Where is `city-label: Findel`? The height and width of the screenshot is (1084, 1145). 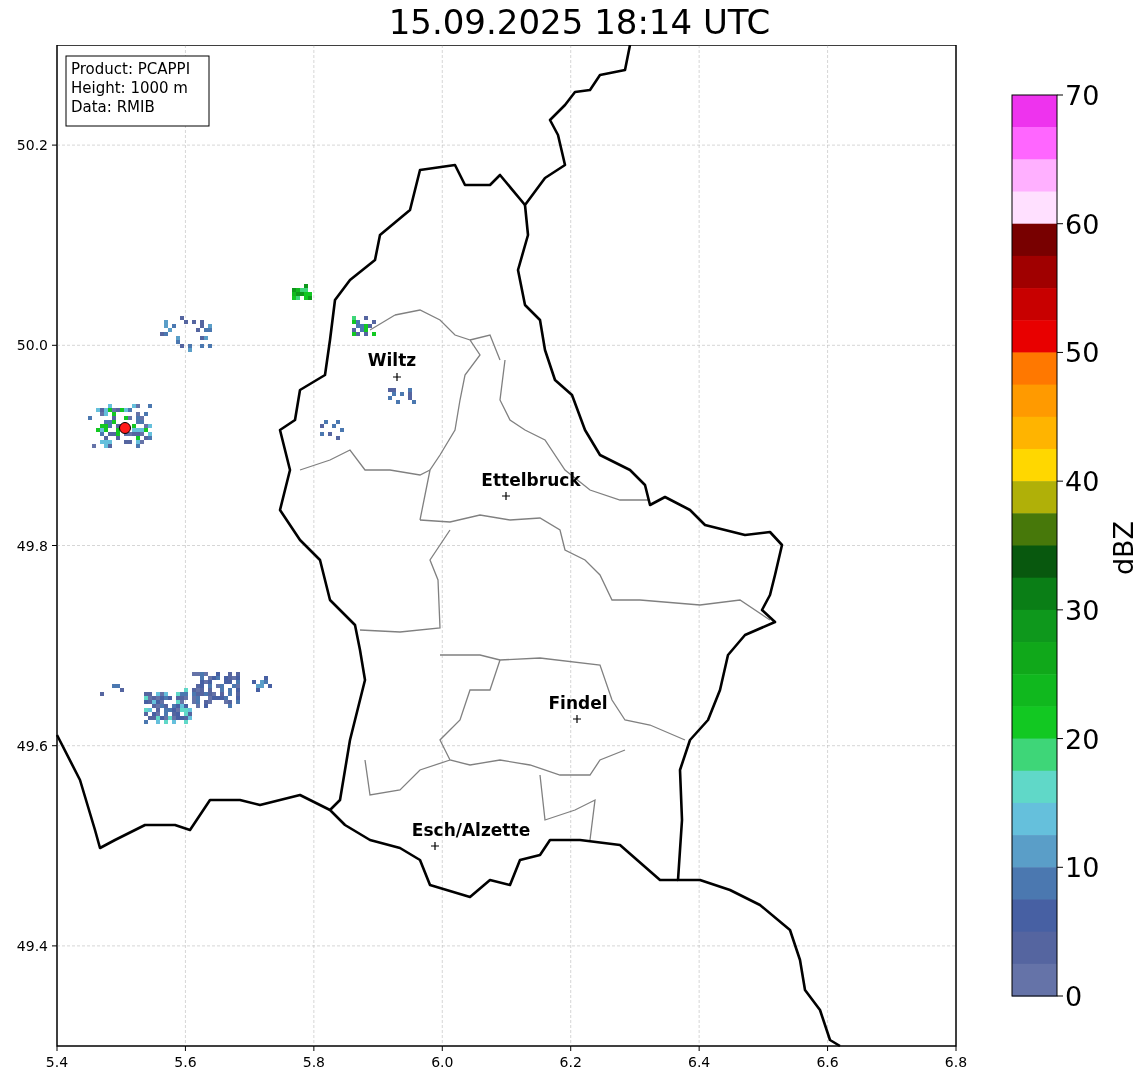
city-label: Findel is located at coordinates (578, 703).